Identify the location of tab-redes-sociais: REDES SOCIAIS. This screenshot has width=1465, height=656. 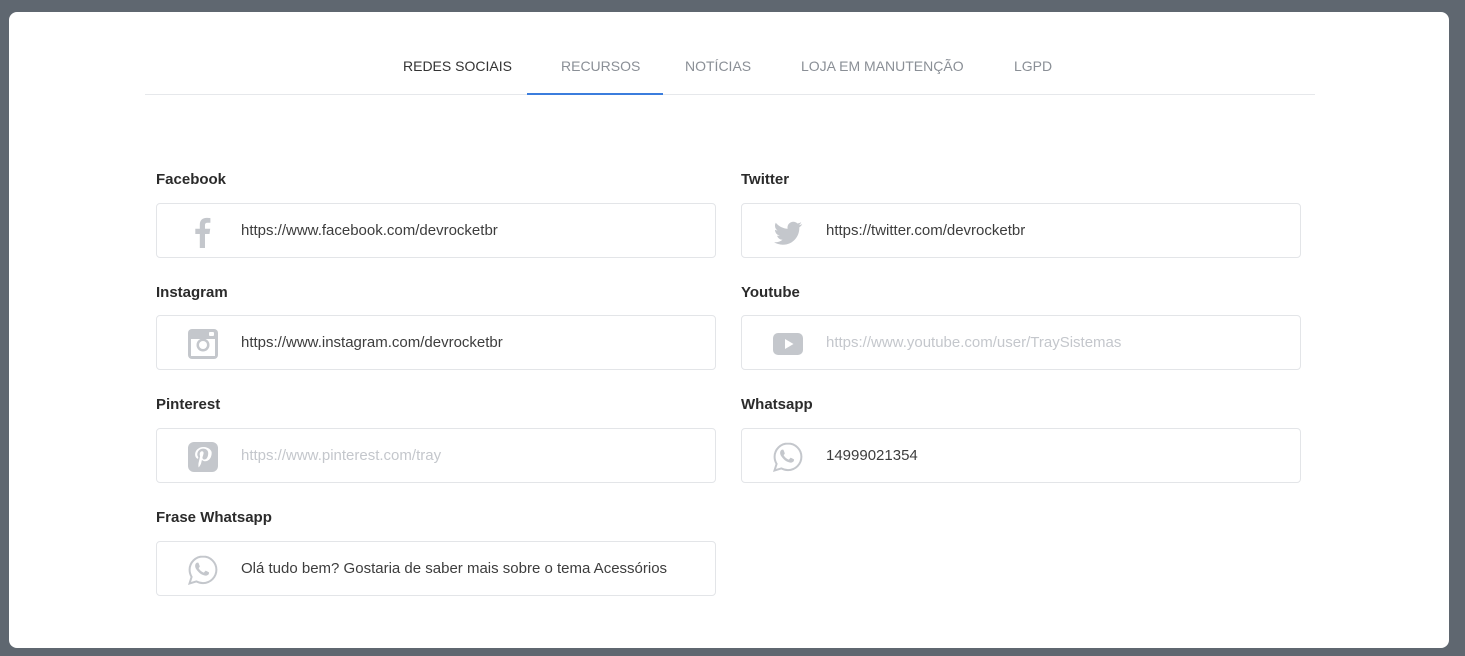
(457, 66).